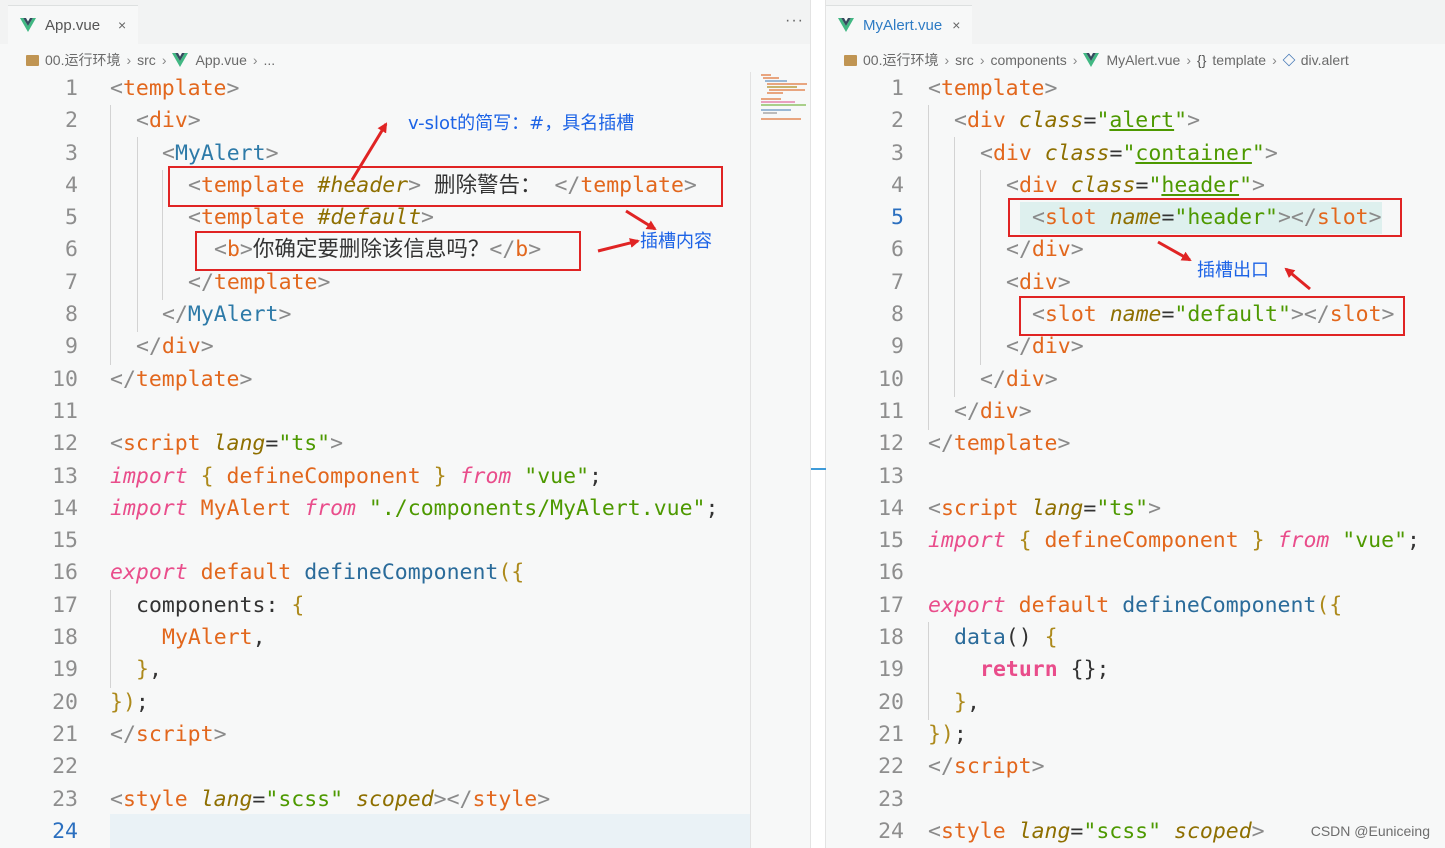 The width and height of the screenshot is (1445, 848). What do you see at coordinates (1315, 60) in the screenshot?
I see `breadcrumb-item-div-alert: div.alert` at bounding box center [1315, 60].